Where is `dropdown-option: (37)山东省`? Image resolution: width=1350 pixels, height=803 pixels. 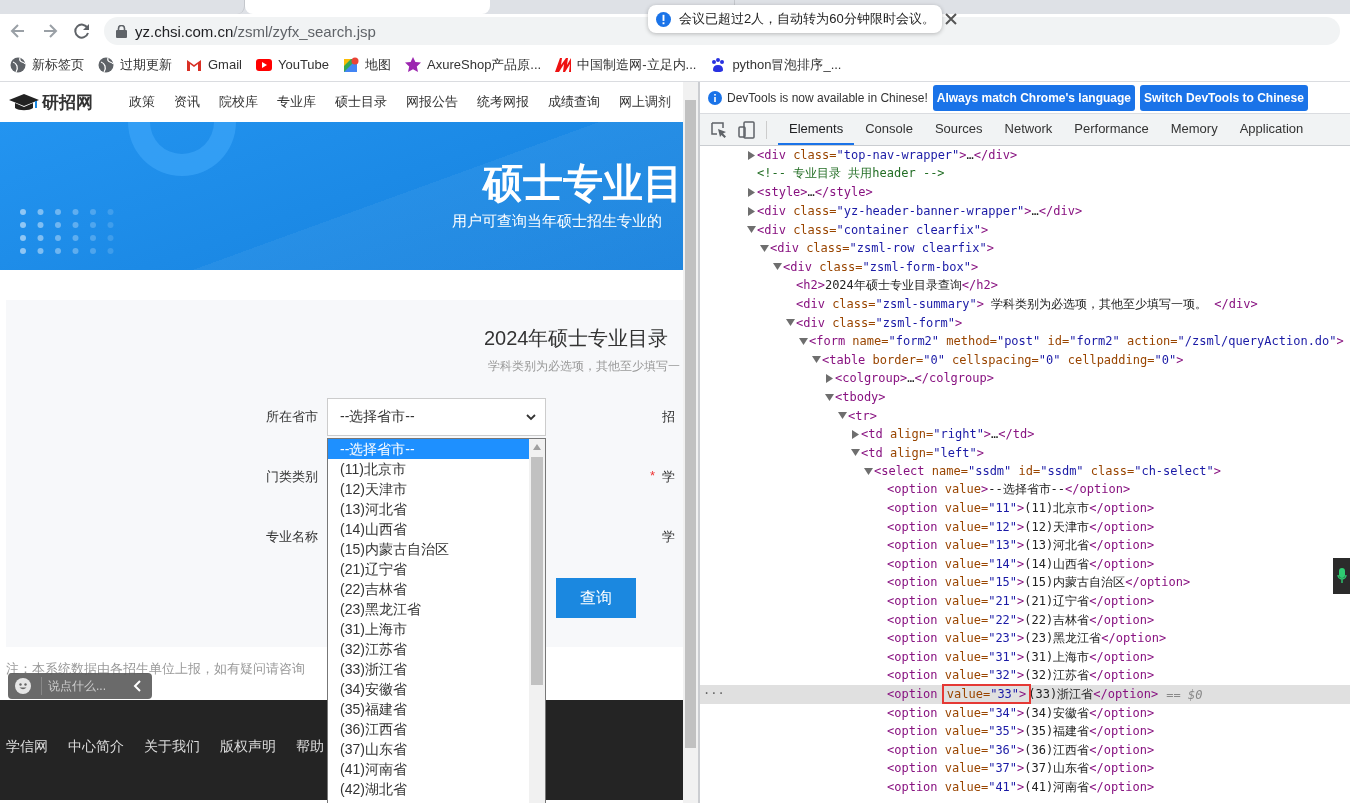
dropdown-option: (37)山东省 is located at coordinates (428, 749).